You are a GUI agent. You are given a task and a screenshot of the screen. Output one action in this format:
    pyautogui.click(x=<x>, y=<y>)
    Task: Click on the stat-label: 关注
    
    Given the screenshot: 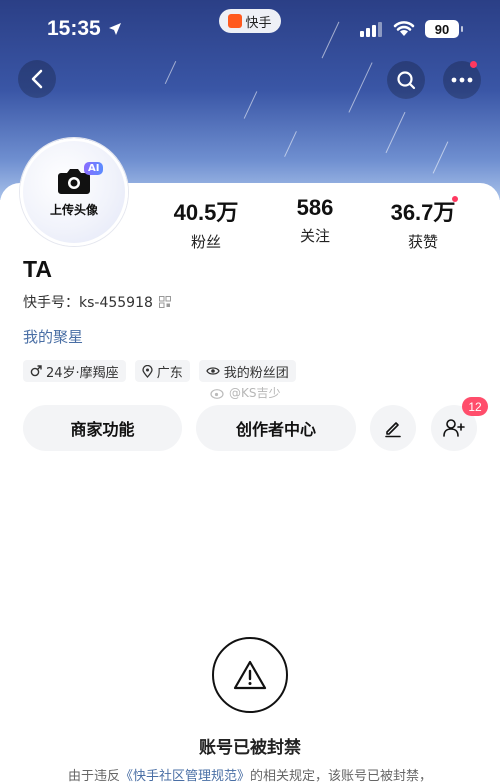 What is the action you would take?
    pyautogui.click(x=314, y=236)
    